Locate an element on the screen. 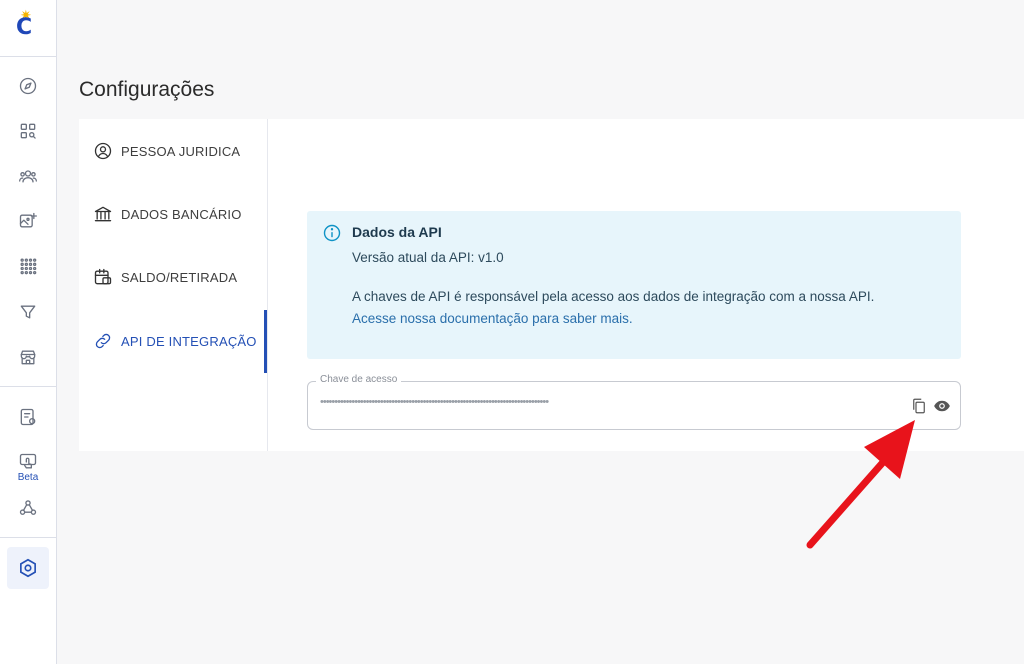 This screenshot has height=664, width=1024. menu-item-label: SALDO/RETIRADA is located at coordinates (179, 277).